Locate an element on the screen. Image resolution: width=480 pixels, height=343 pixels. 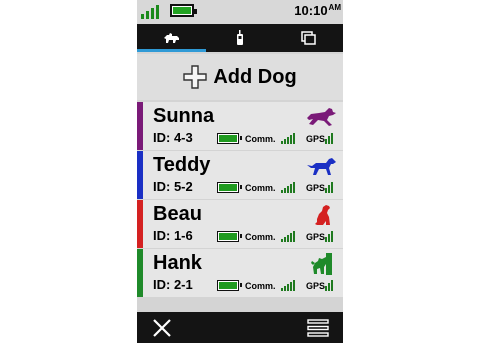
battery-icon is located at coordinates (183, 10).